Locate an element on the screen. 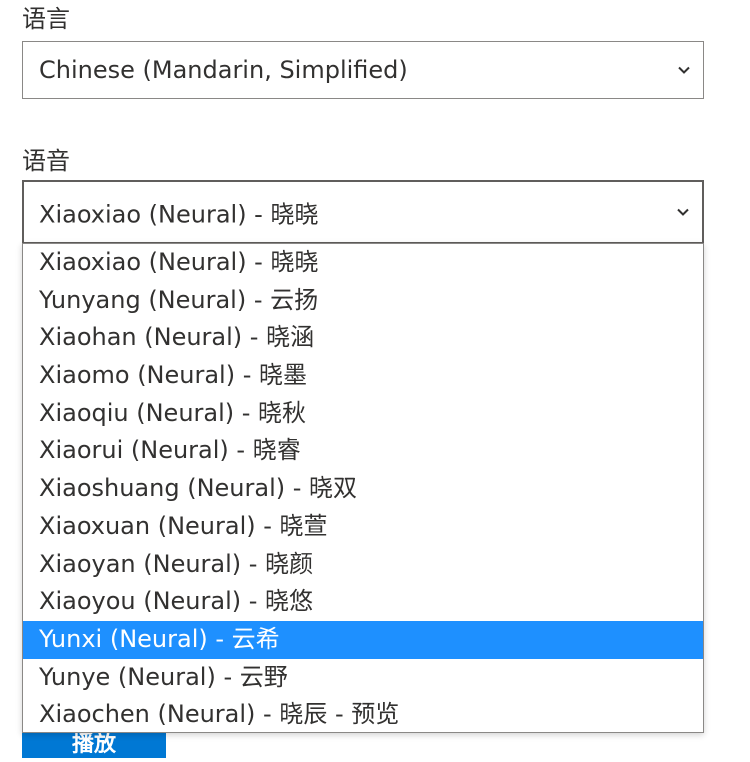  language-select-value: Chinese (Mandarin, Simplified) is located at coordinates (223, 70).